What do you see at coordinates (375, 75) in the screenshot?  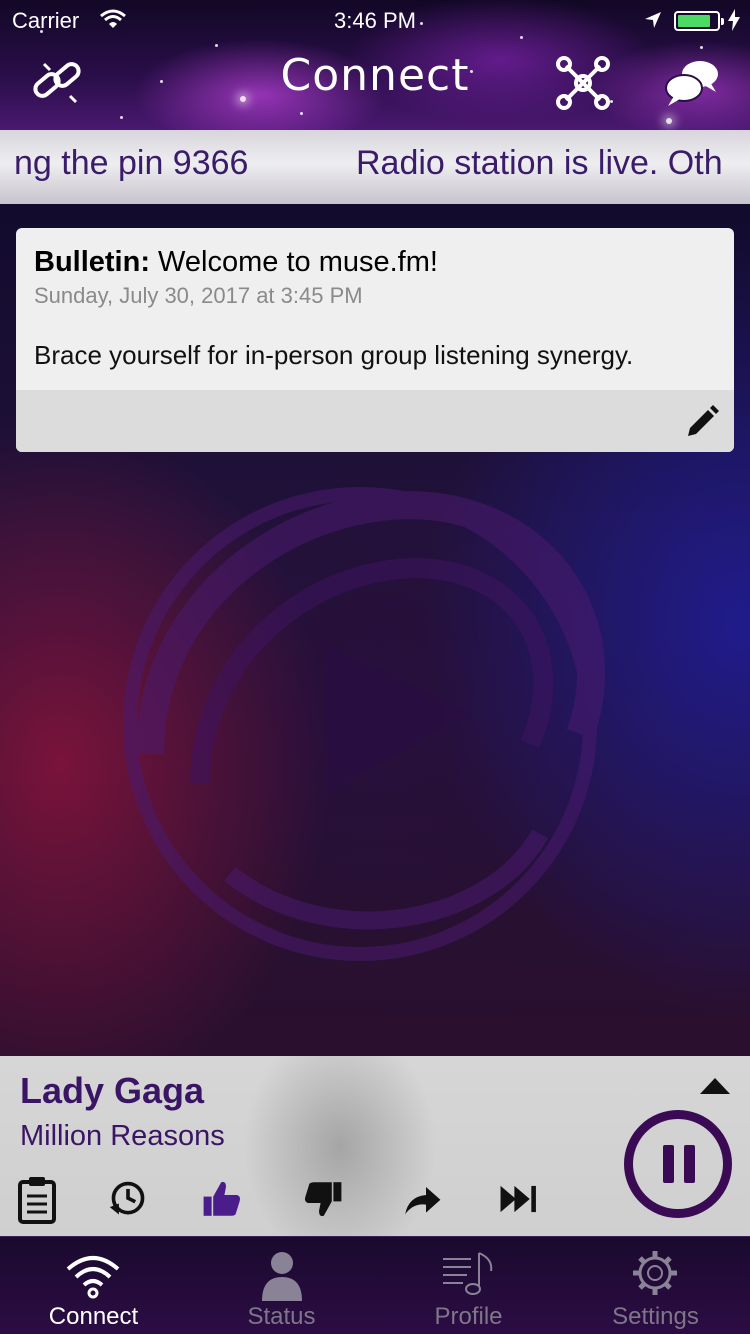 I see `page-title: Connect` at bounding box center [375, 75].